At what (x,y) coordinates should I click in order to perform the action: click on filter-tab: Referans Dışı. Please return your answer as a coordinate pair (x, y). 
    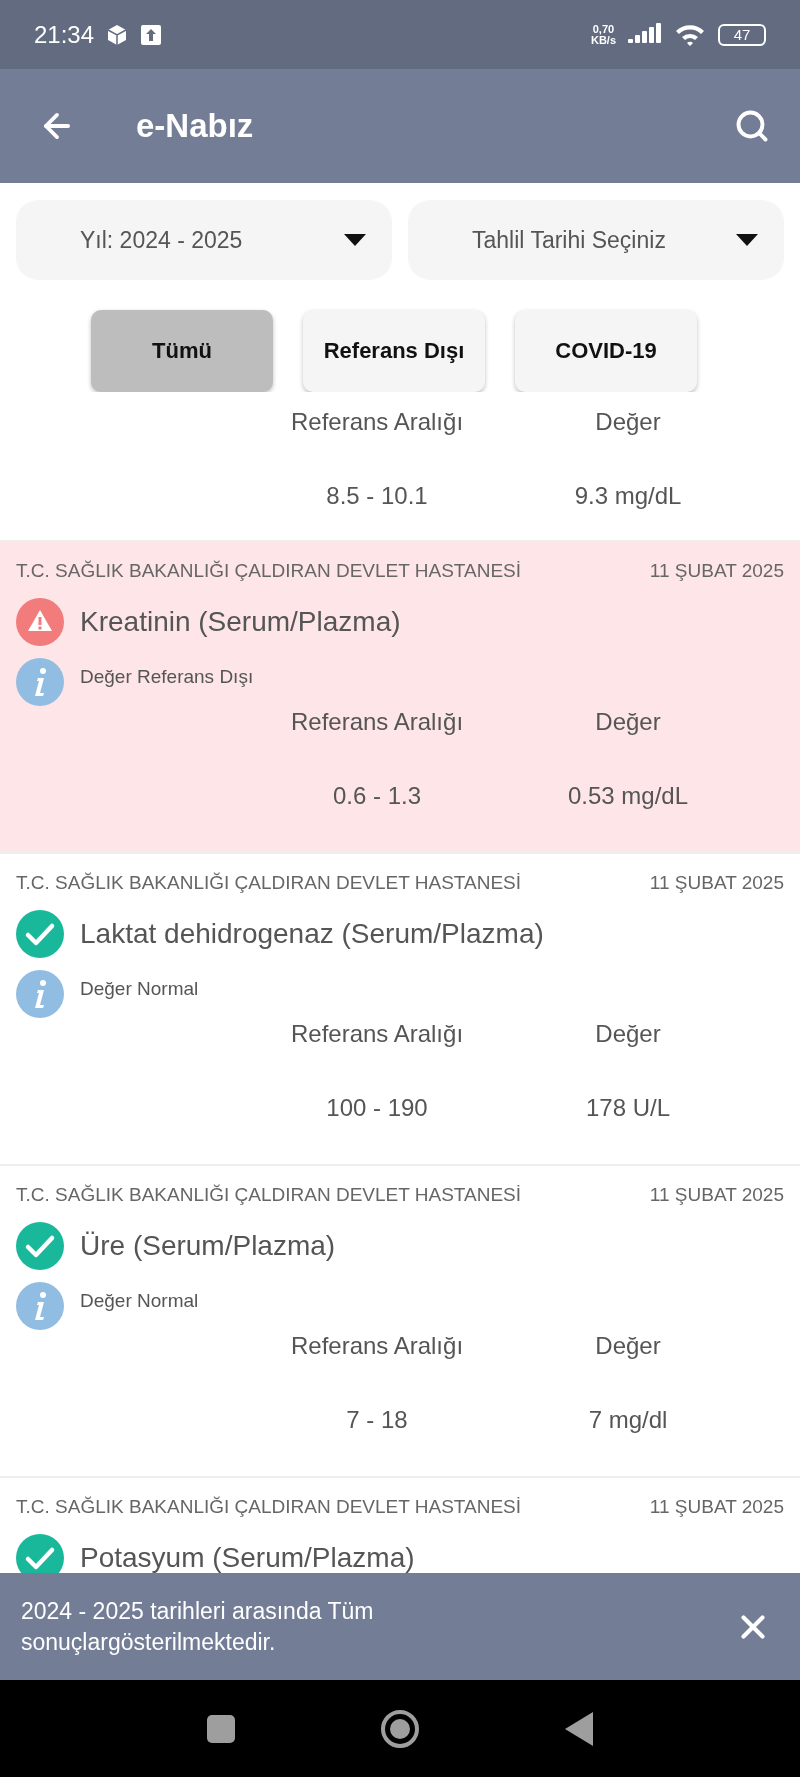
    Looking at the image, I should click on (394, 351).